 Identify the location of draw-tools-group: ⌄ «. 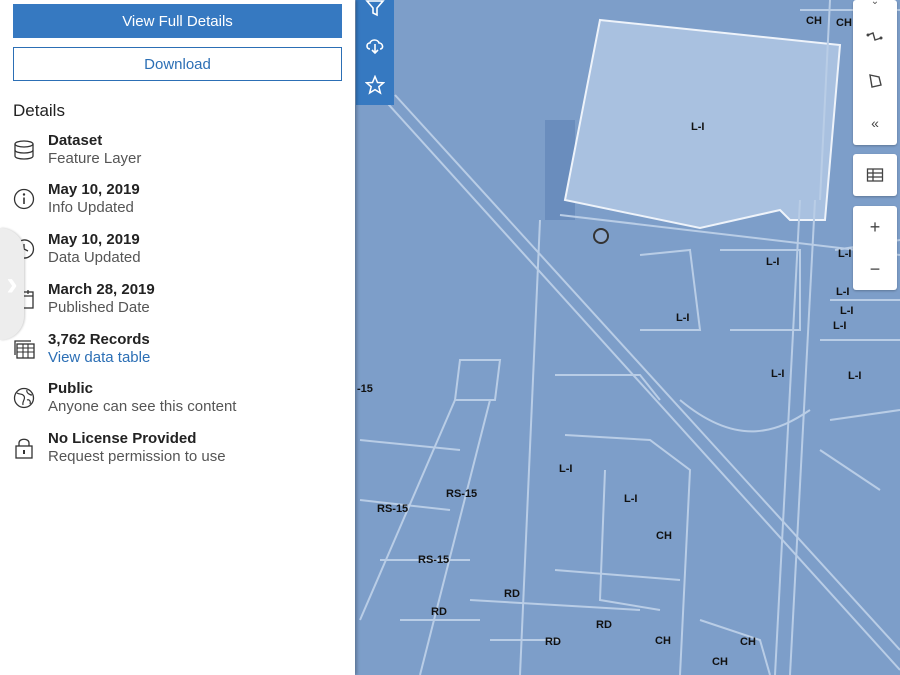
(875, 72).